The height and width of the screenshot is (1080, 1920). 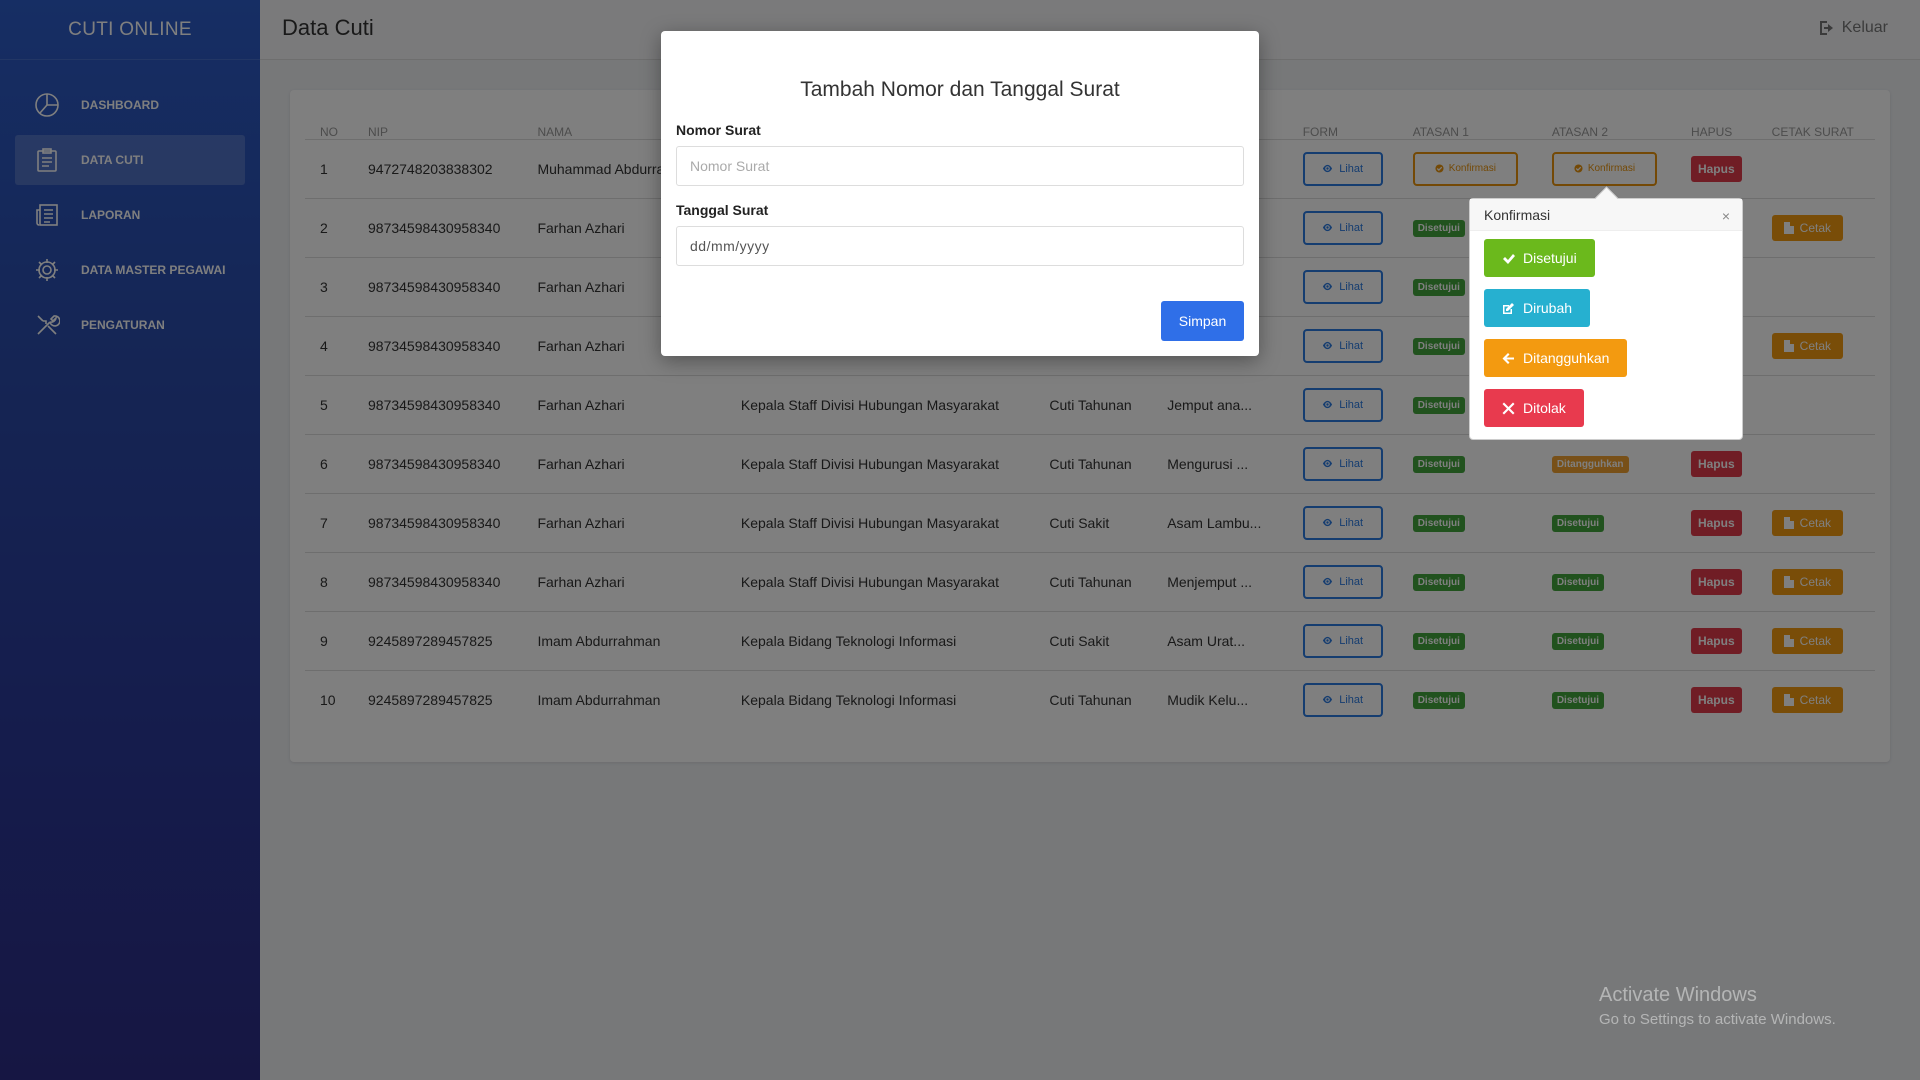 What do you see at coordinates (960, 166) in the screenshot?
I see `nomor-surat-input: Nomor Surat` at bounding box center [960, 166].